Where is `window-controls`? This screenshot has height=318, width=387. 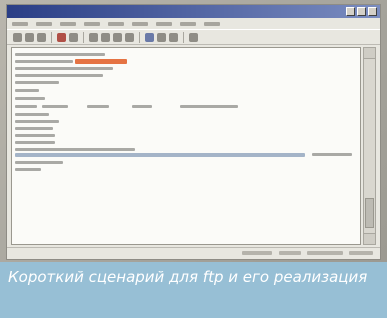
window-controls is located at coordinates (361, 11).